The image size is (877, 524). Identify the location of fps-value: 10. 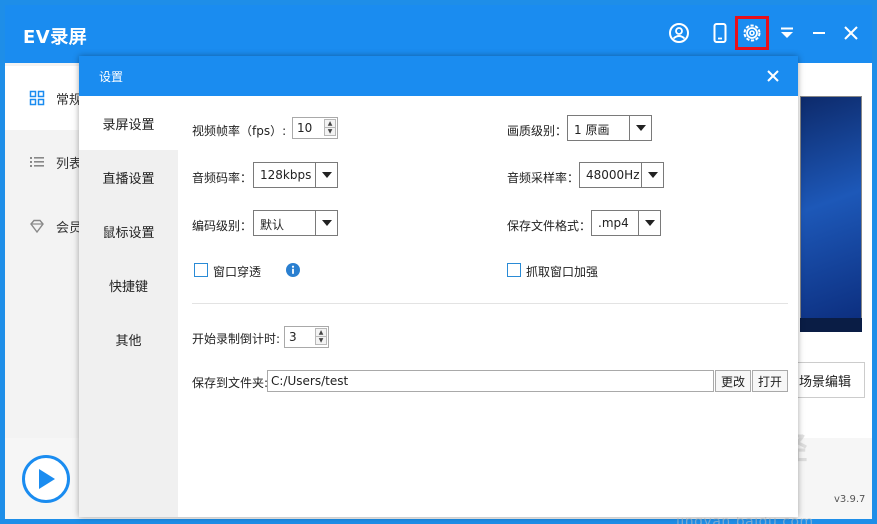
(305, 128).